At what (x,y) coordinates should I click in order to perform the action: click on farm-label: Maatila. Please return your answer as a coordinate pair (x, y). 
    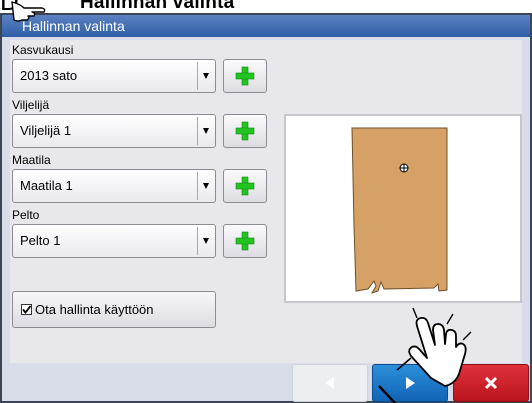
    Looking at the image, I should click on (31, 160).